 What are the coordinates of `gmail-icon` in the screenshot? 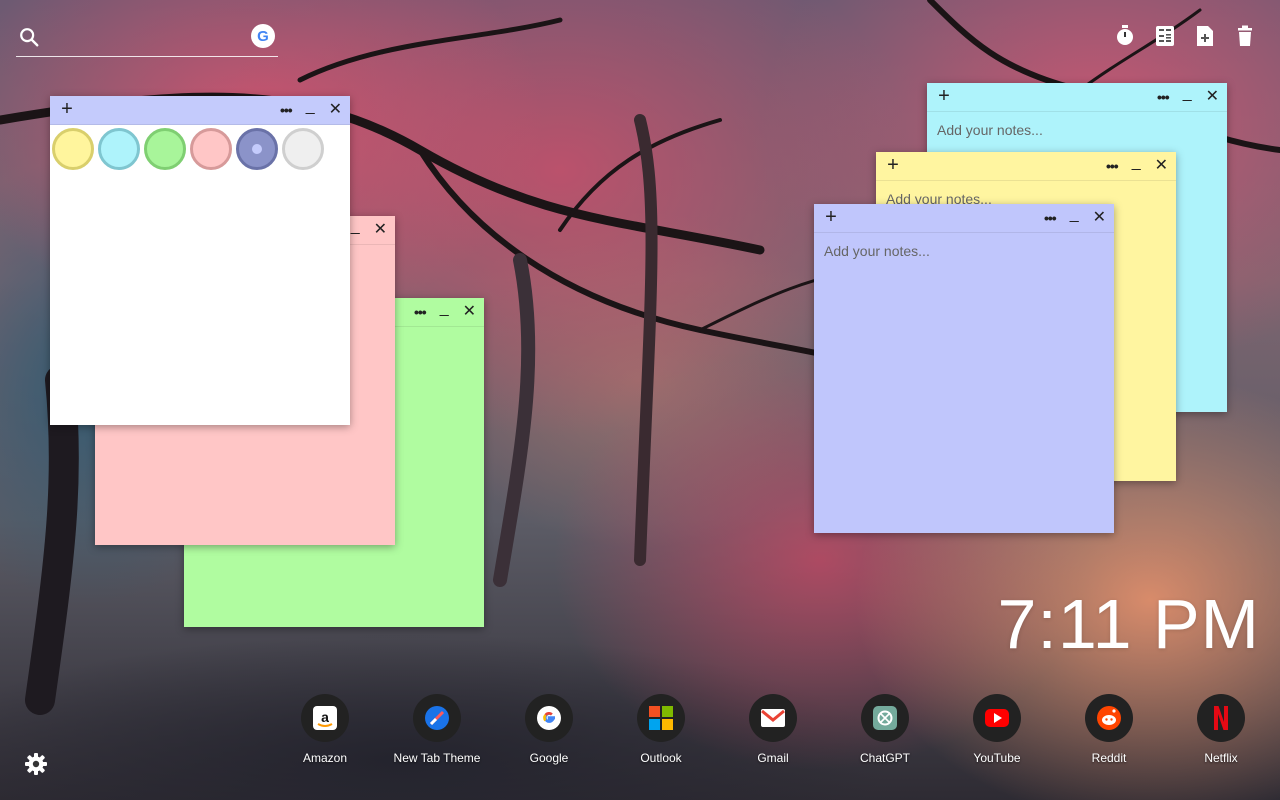 It's located at (773, 718).